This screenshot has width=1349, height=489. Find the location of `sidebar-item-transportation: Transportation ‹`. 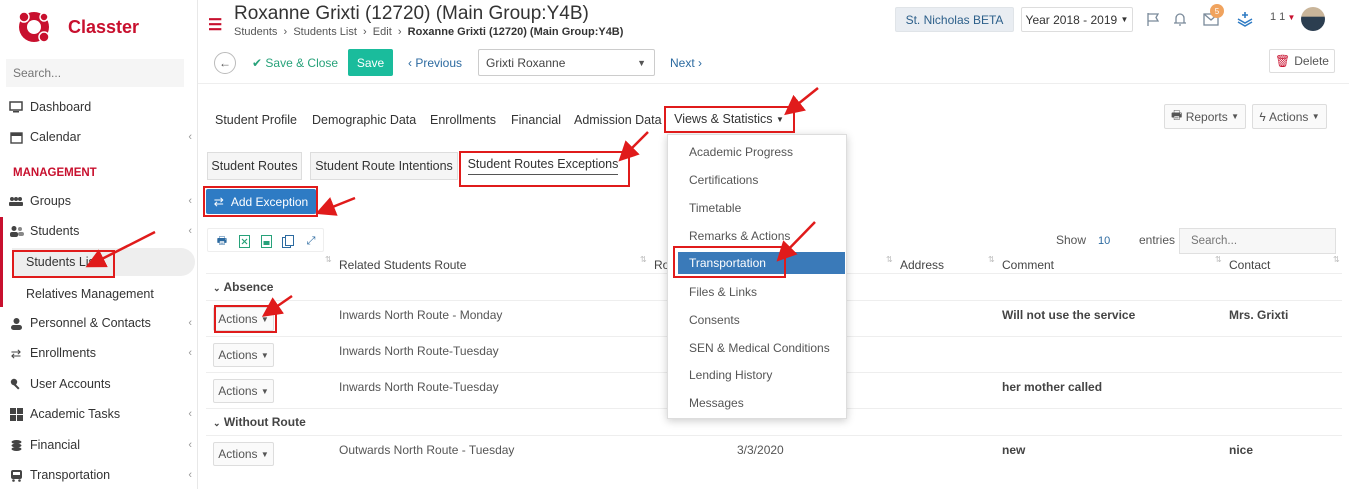

sidebar-item-transportation: Transportation ‹ is located at coordinates (99, 475).